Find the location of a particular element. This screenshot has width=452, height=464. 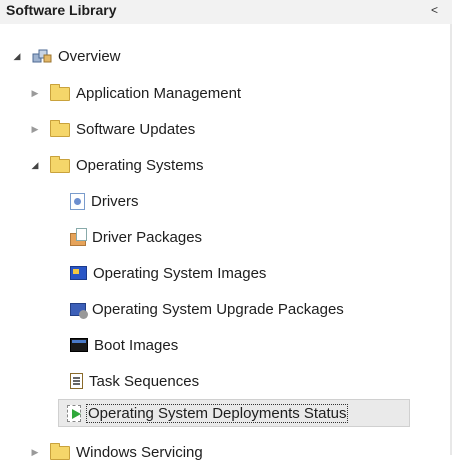

overview-icon is located at coordinates (42, 56).